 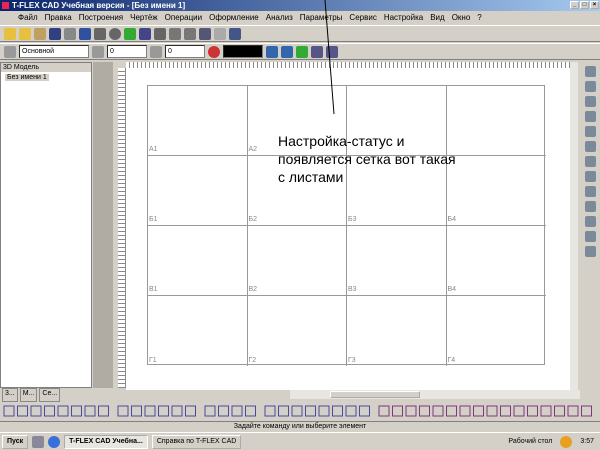 I want to click on cell-label: Г1, so click(x=153, y=360).